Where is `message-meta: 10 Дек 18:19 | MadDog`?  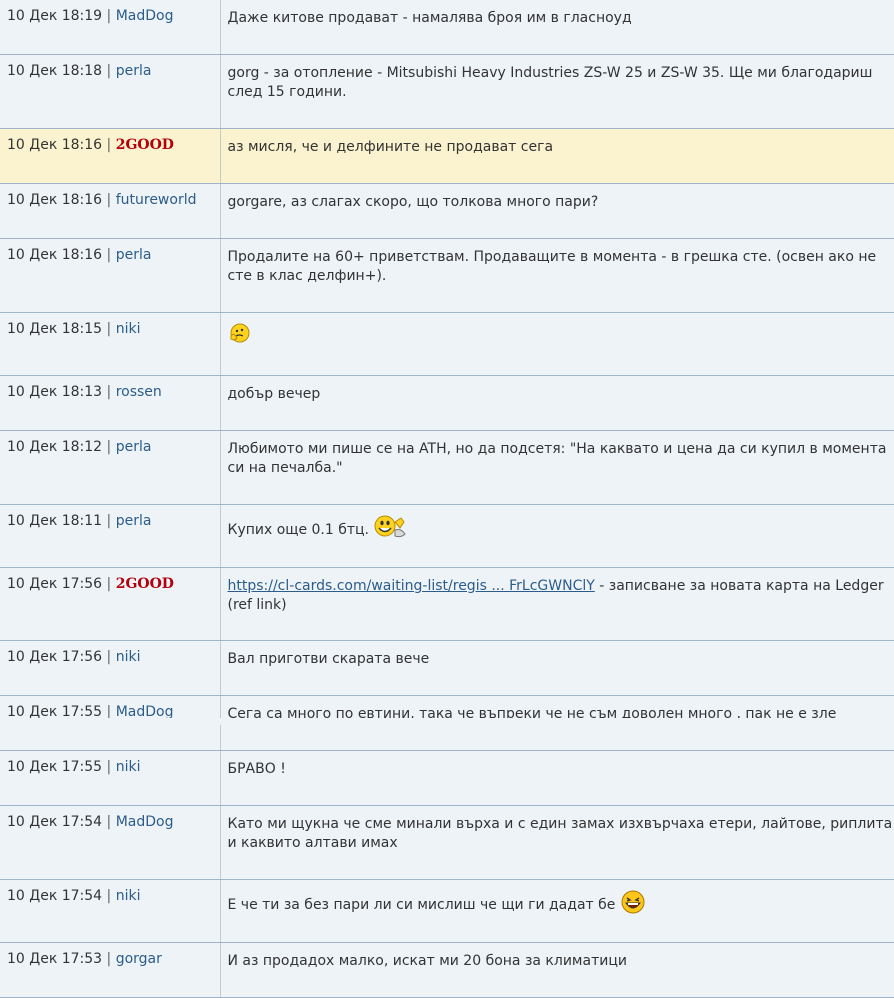 message-meta: 10 Дек 18:19 | MadDog is located at coordinates (110, 27).